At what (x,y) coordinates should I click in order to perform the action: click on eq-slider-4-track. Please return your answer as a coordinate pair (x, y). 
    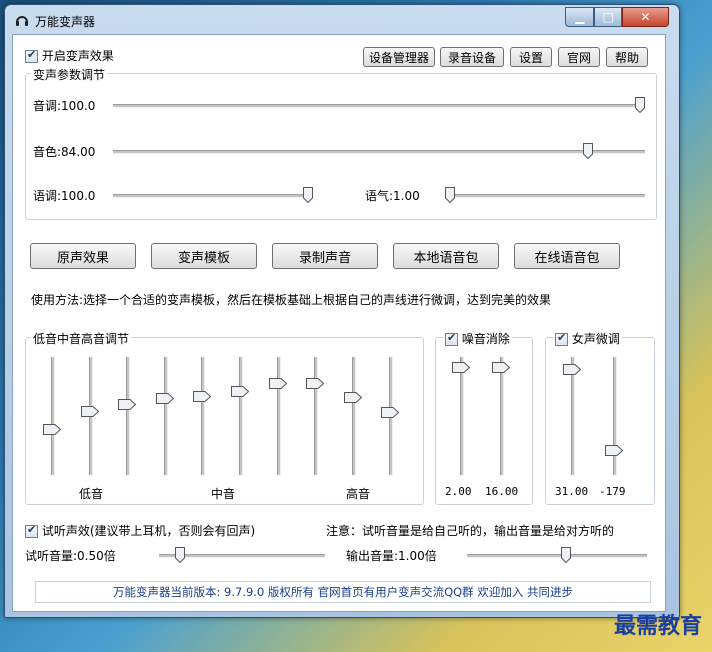
    Looking at the image, I should click on (165, 416).